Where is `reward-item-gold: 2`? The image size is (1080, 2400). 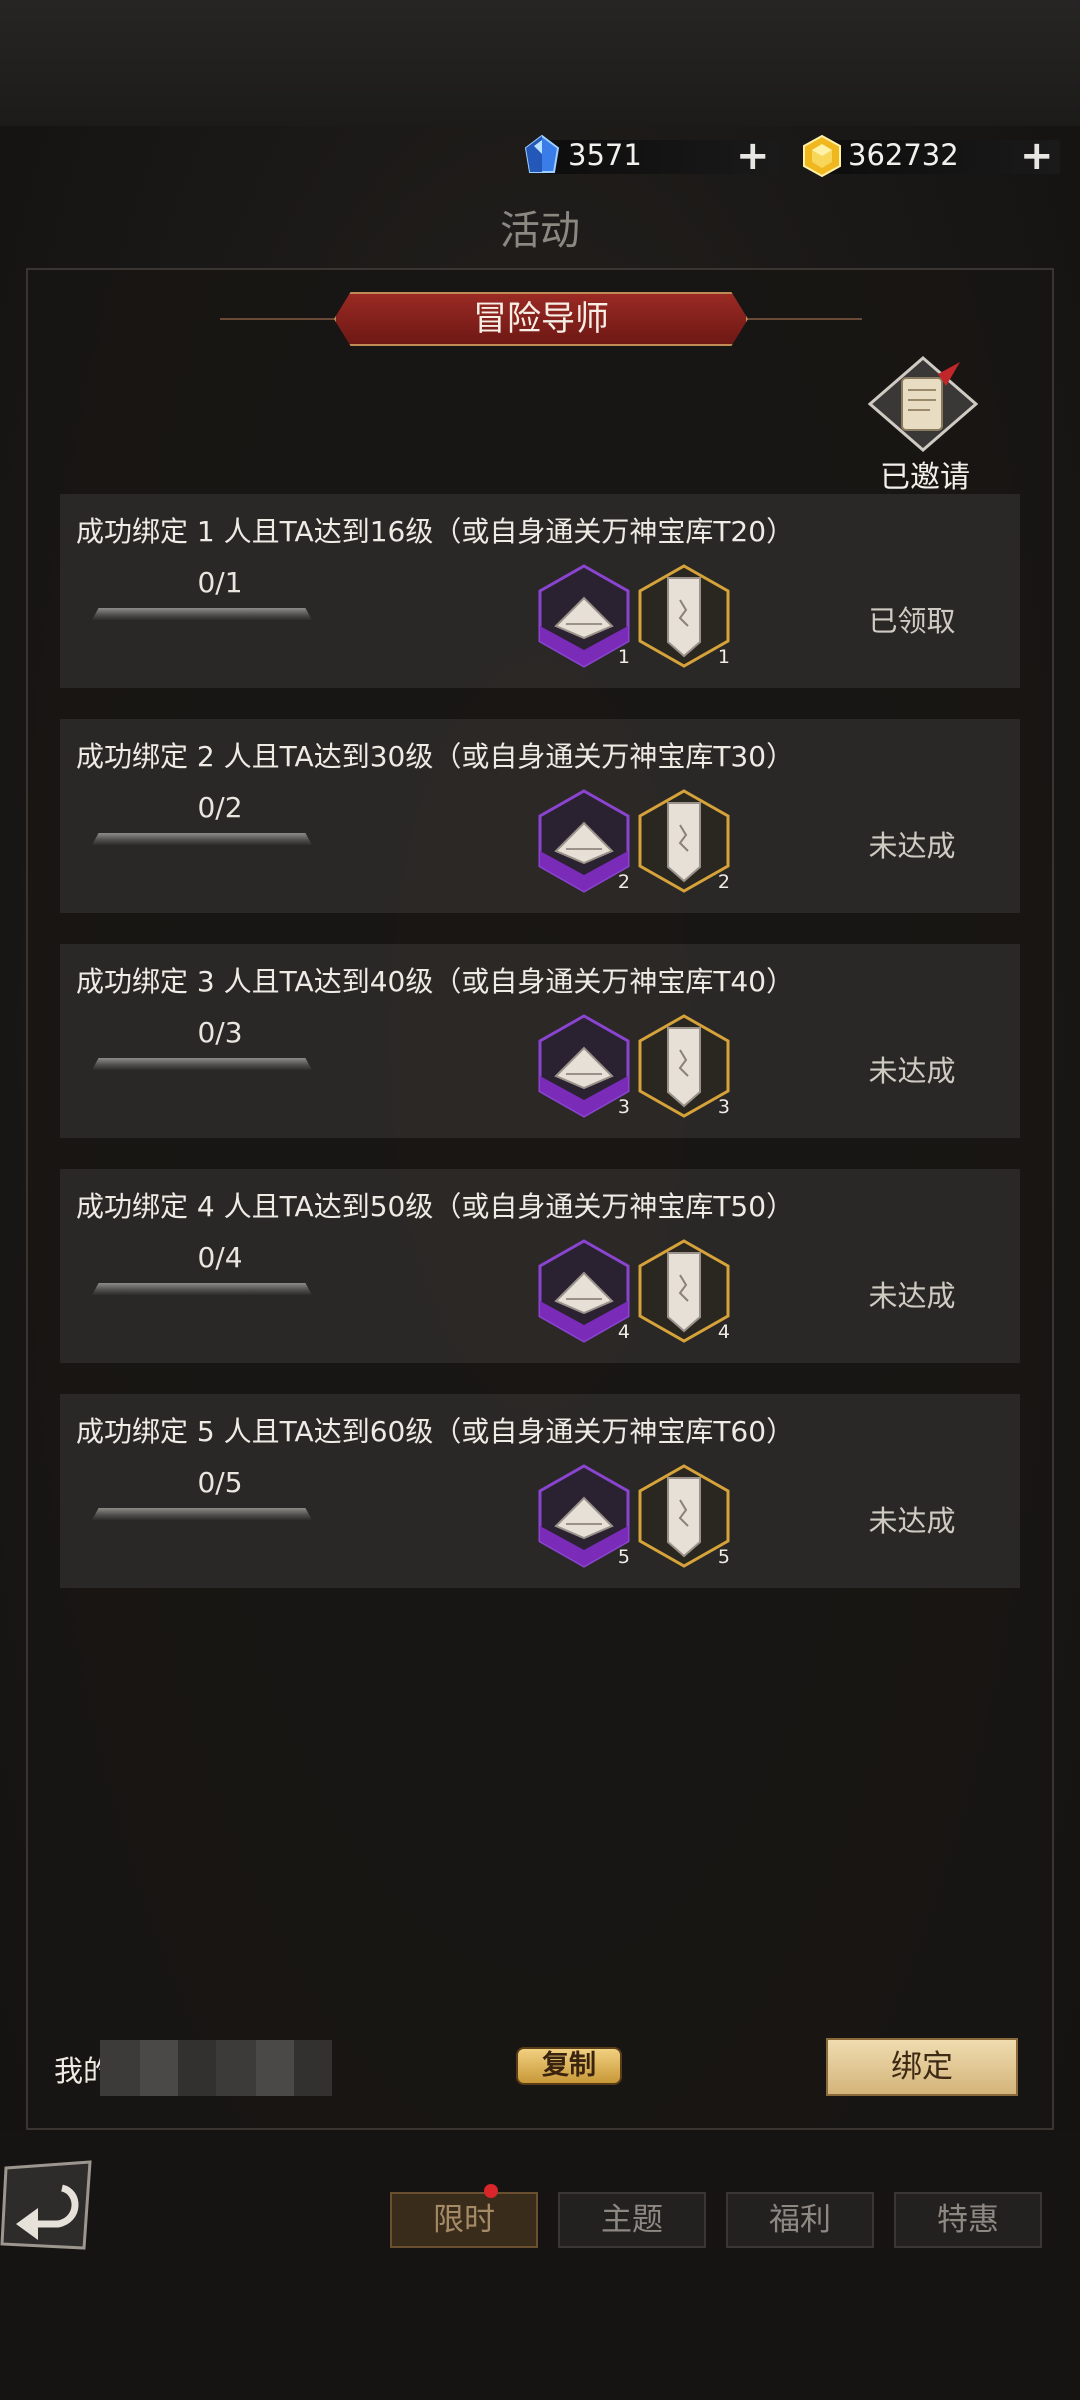 reward-item-gold: 2 is located at coordinates (684, 841).